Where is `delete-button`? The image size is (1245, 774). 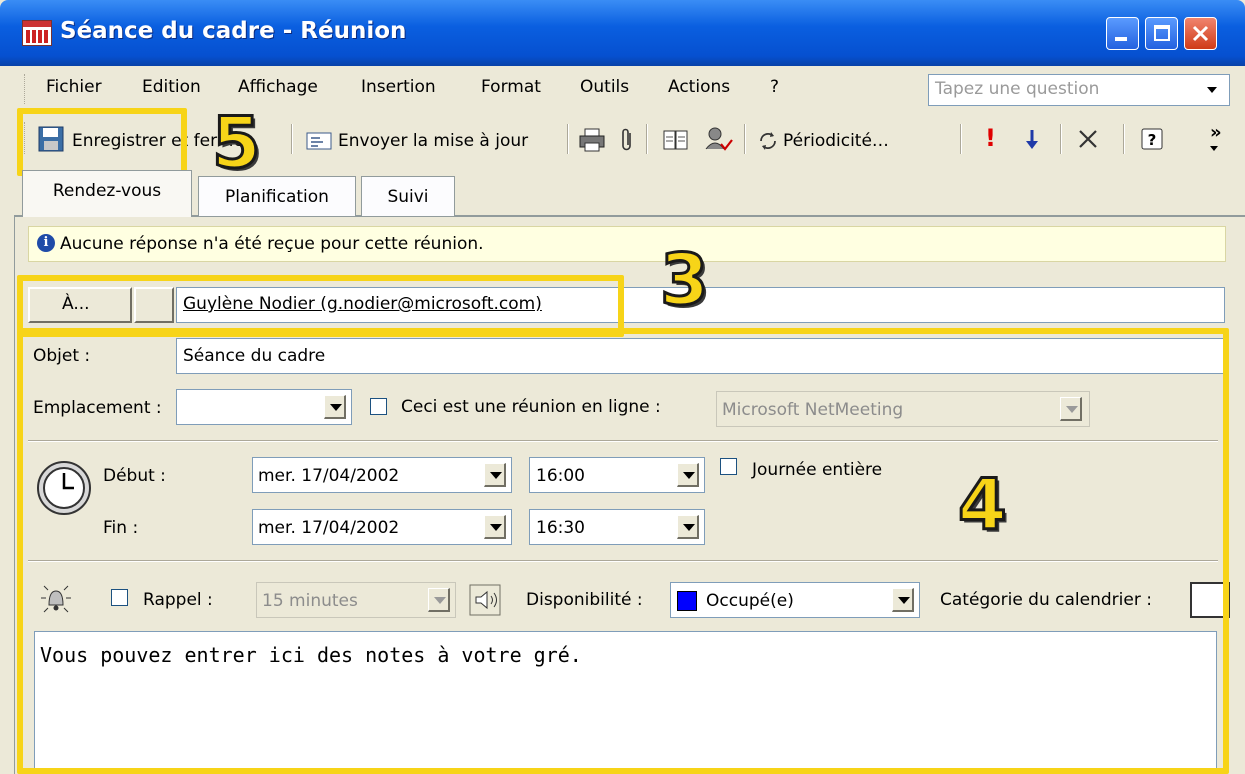 delete-button is located at coordinates (1088, 141).